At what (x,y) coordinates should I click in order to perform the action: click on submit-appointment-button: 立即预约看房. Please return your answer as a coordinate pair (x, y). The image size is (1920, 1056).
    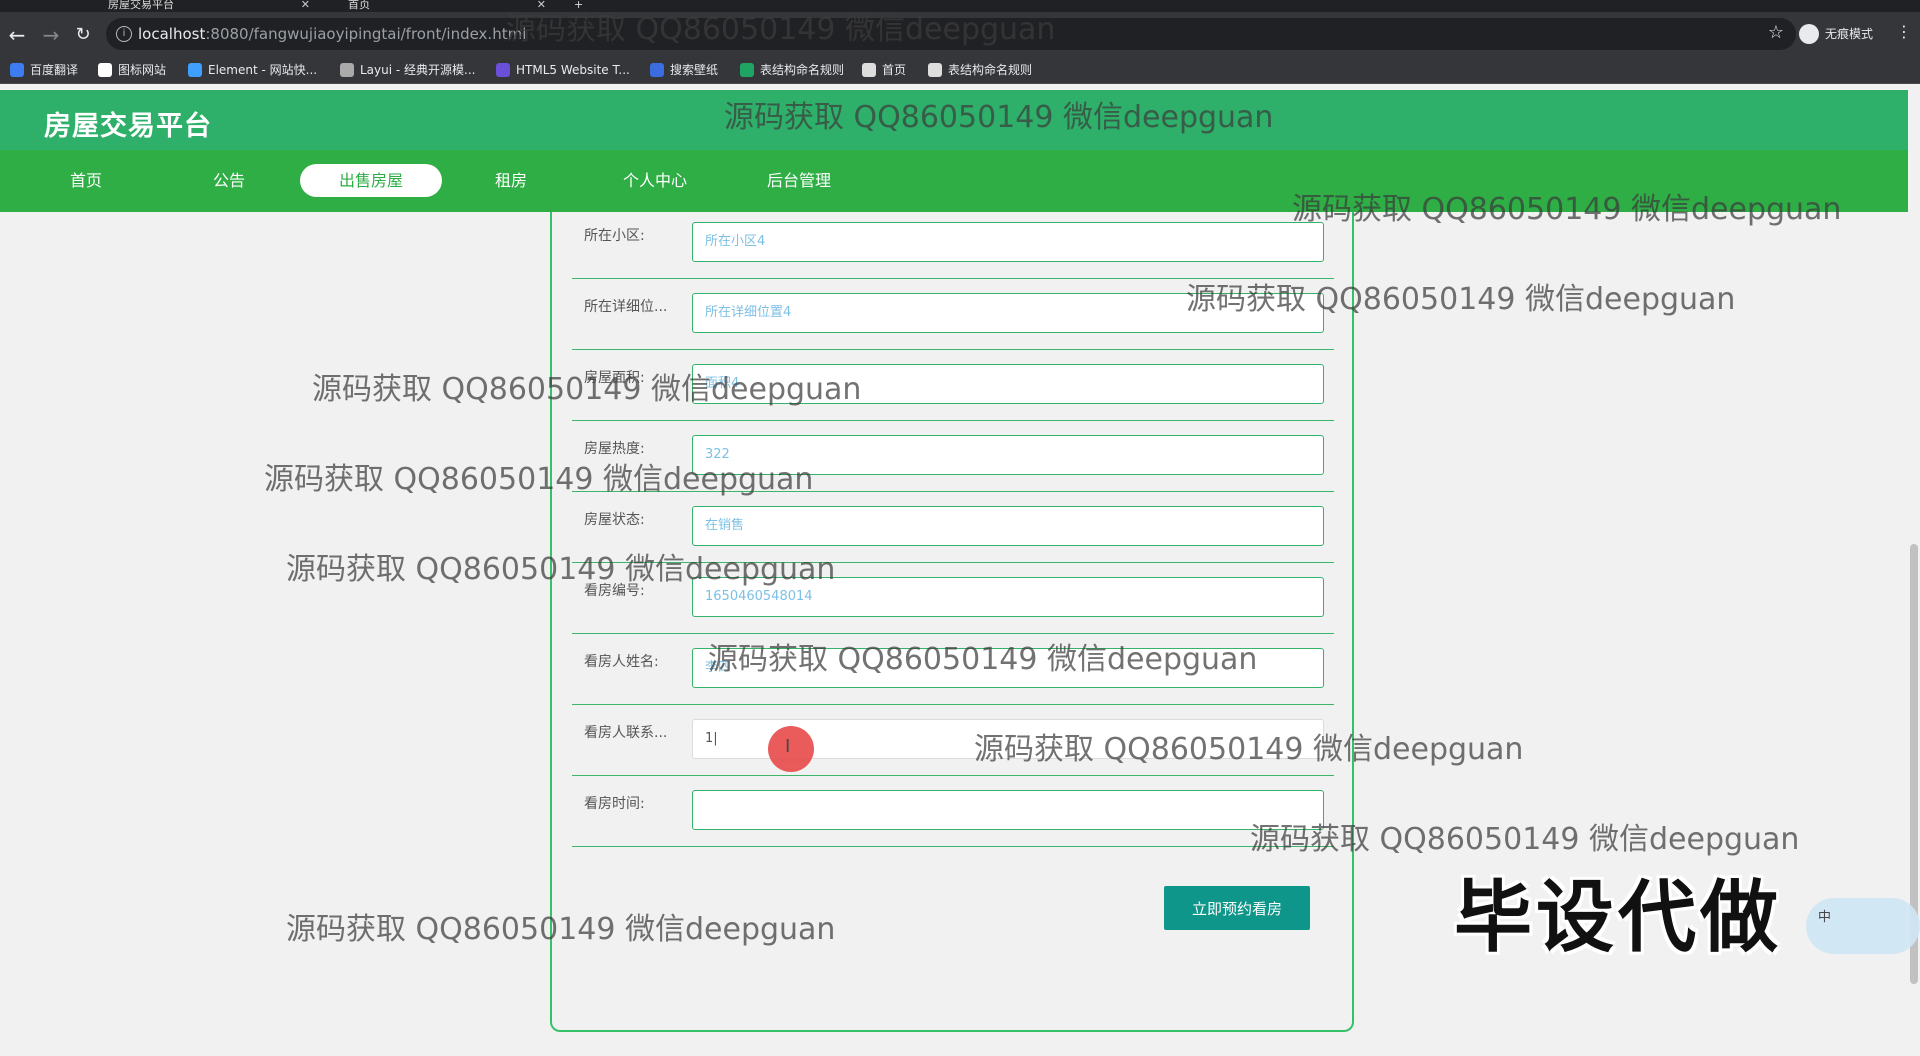
    Looking at the image, I should click on (1237, 908).